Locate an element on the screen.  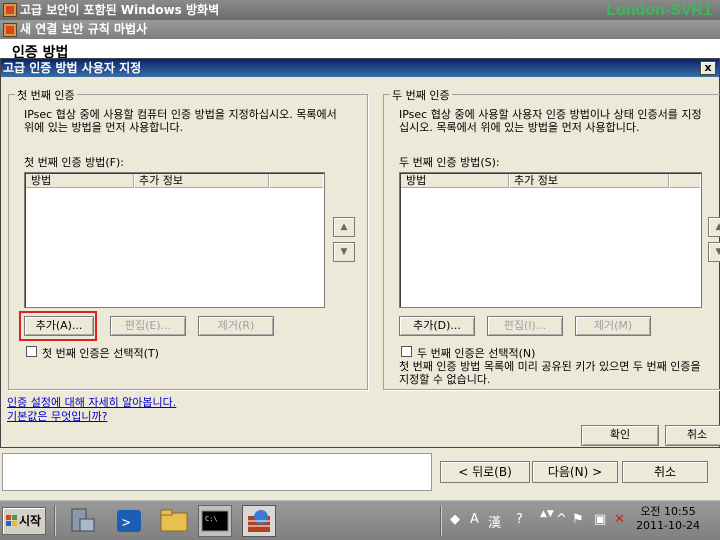
wizard-footer: < 뒤로(B) 다음(N) > 취소 is located at coordinates (360, 471).